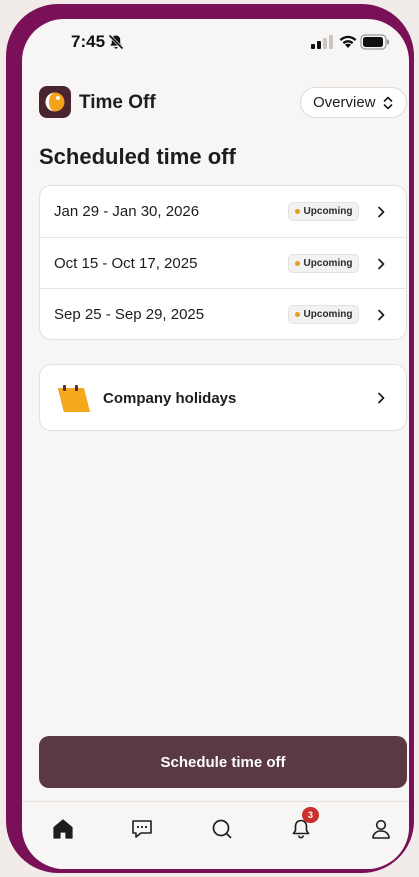  I want to click on wifi-icon, so click(348, 41).